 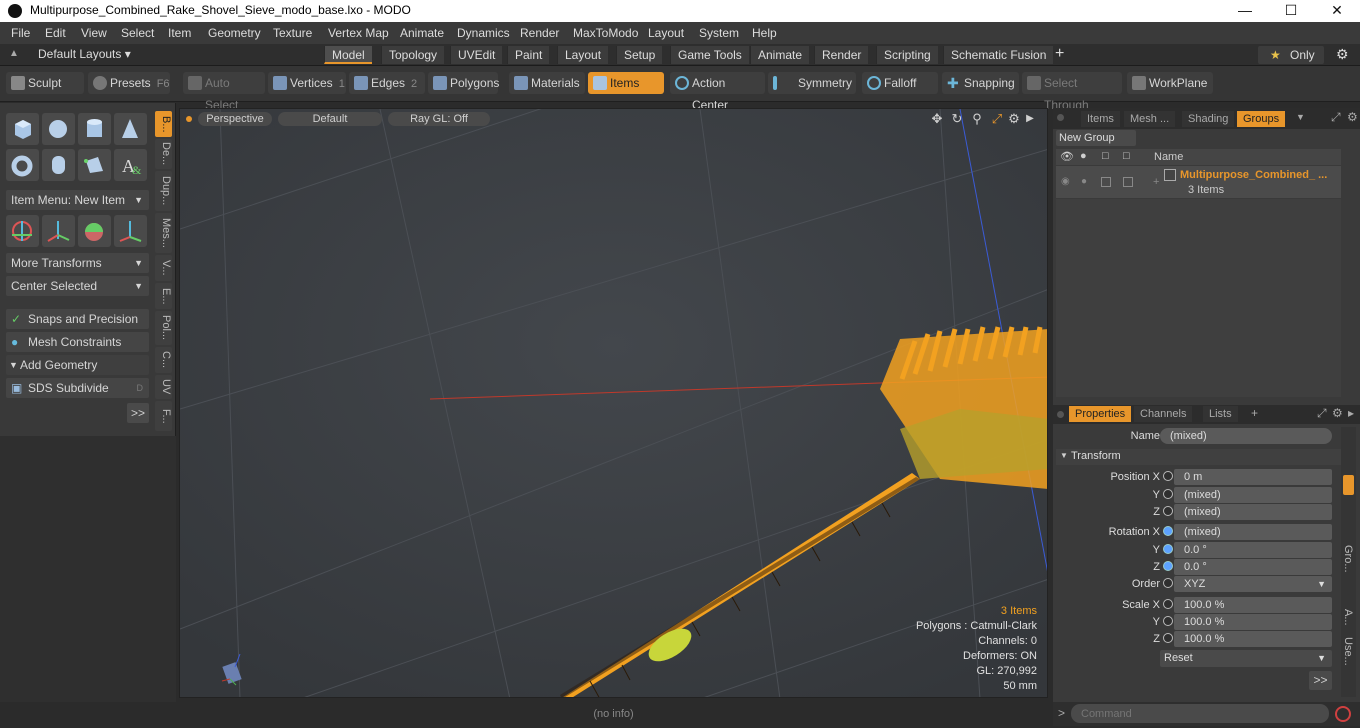 I want to click on position-x-radio, so click(x=1168, y=476).